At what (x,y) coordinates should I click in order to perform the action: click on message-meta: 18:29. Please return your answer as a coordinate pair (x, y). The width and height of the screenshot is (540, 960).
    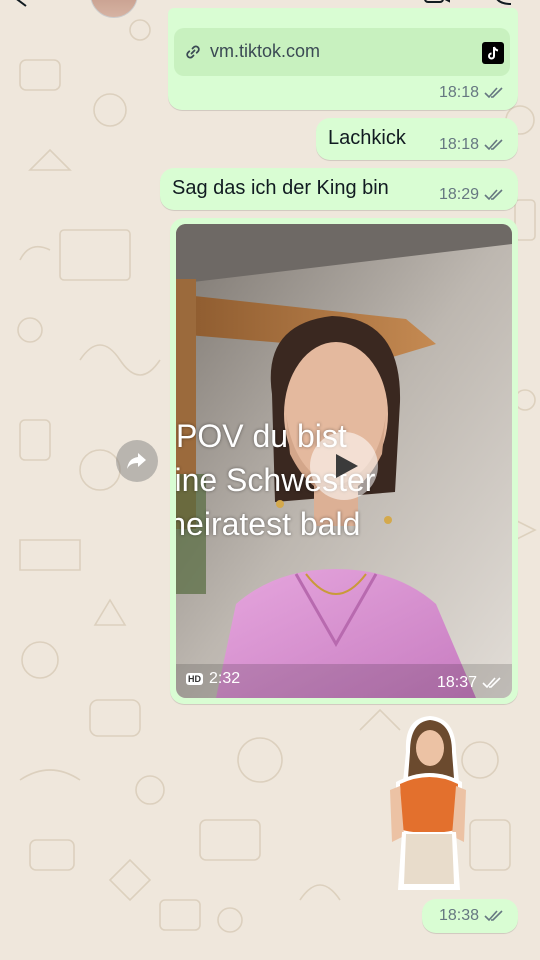
    Looking at the image, I should click on (471, 195).